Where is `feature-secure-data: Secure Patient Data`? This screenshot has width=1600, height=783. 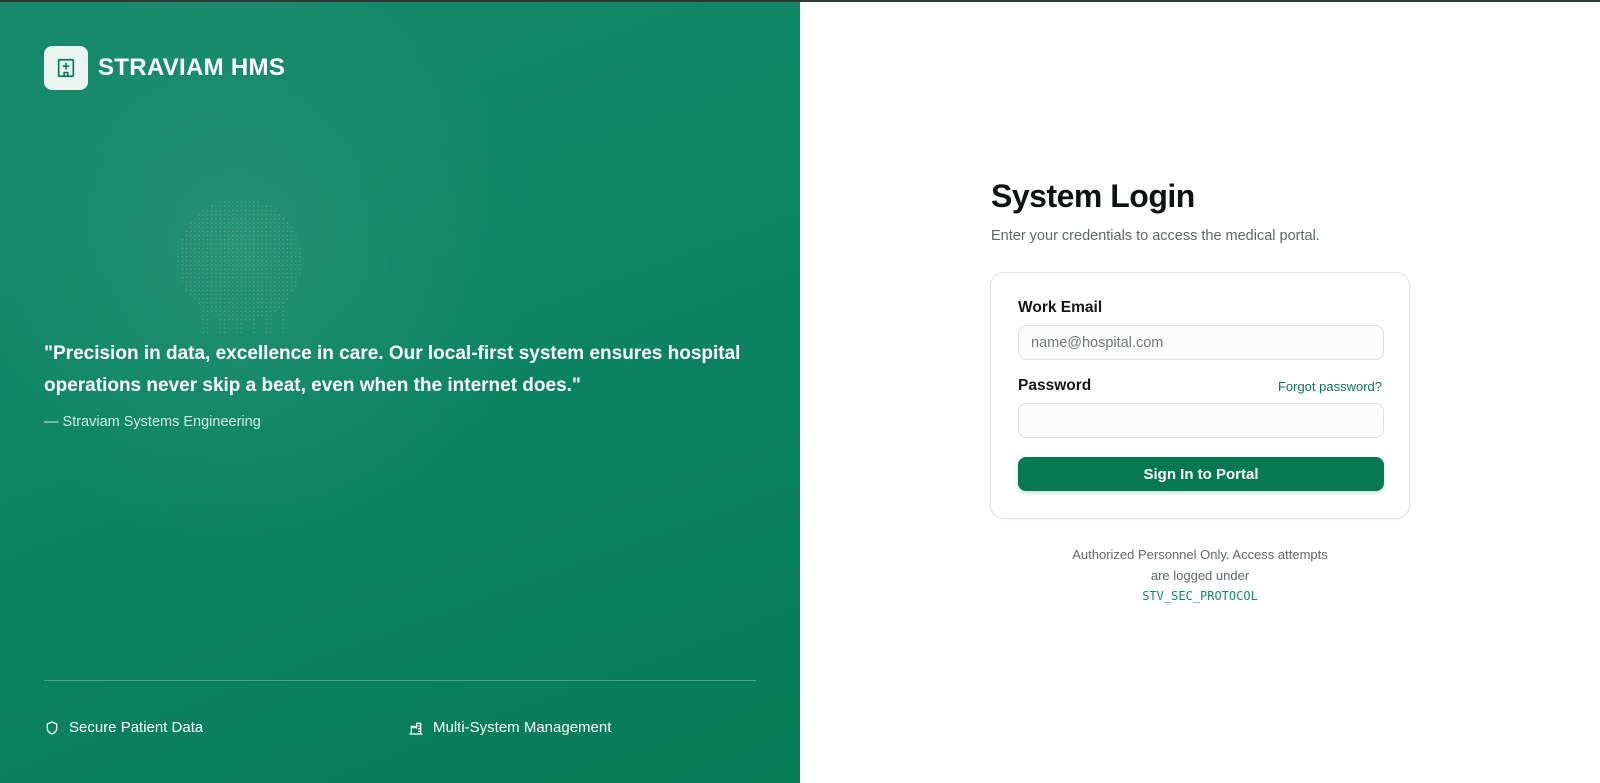 feature-secure-data: Secure Patient Data is located at coordinates (123, 727).